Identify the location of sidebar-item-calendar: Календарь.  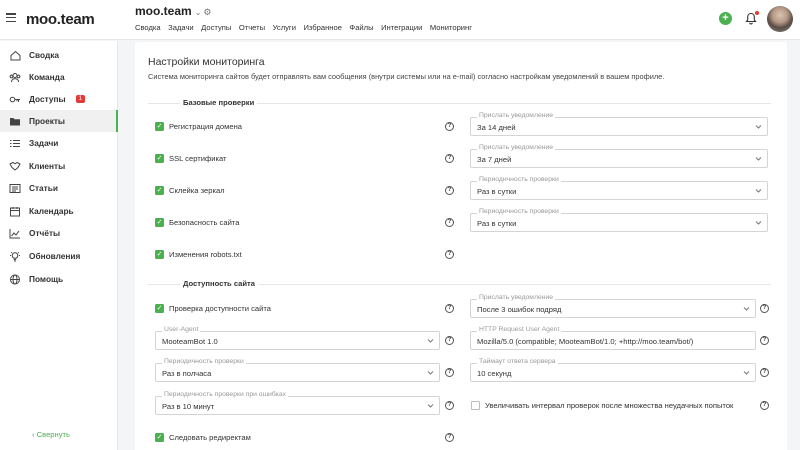
(59, 211).